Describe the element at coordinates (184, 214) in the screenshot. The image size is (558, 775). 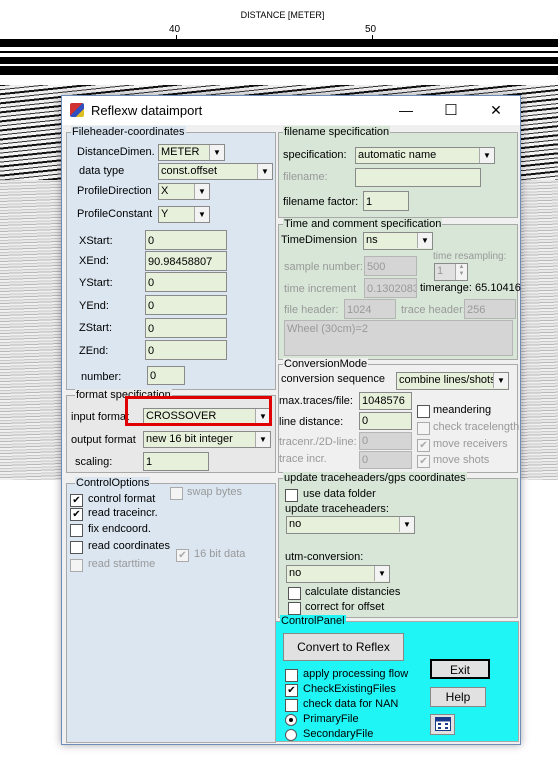
I see `profile-constant-select: Y ▼` at that location.